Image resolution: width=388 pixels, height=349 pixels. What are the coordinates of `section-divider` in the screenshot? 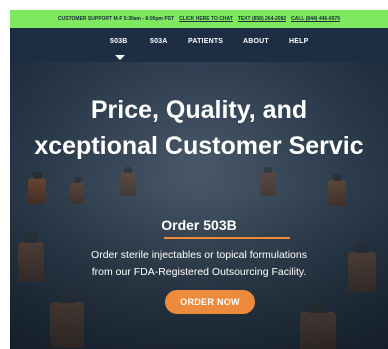 It's located at (227, 238).